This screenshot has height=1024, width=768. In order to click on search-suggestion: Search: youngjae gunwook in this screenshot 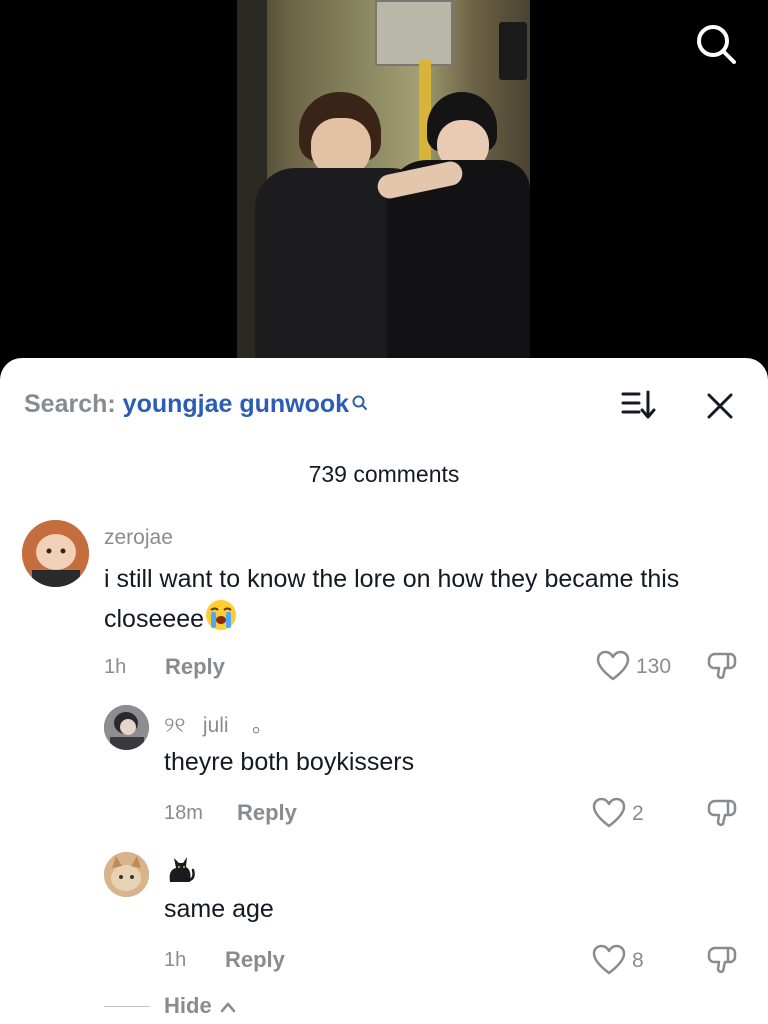, I will do `click(196, 404)`.